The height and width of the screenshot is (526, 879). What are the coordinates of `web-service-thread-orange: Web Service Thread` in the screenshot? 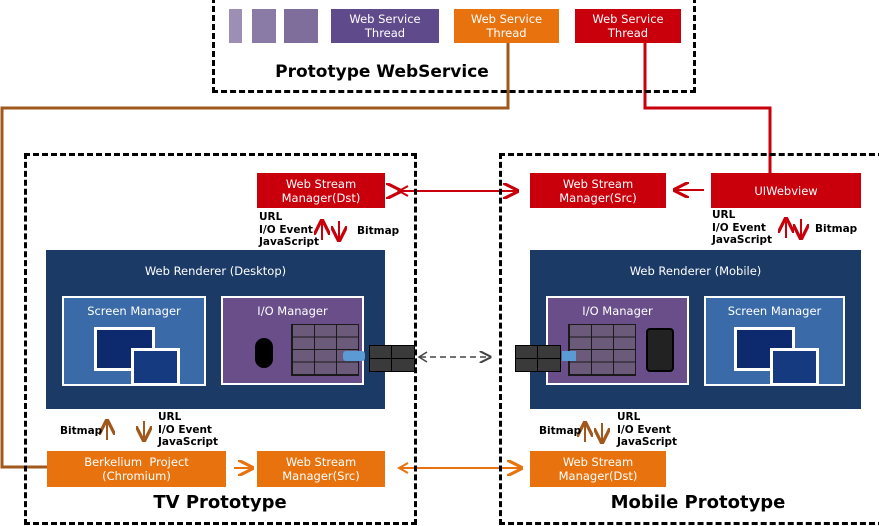 It's located at (506, 26).